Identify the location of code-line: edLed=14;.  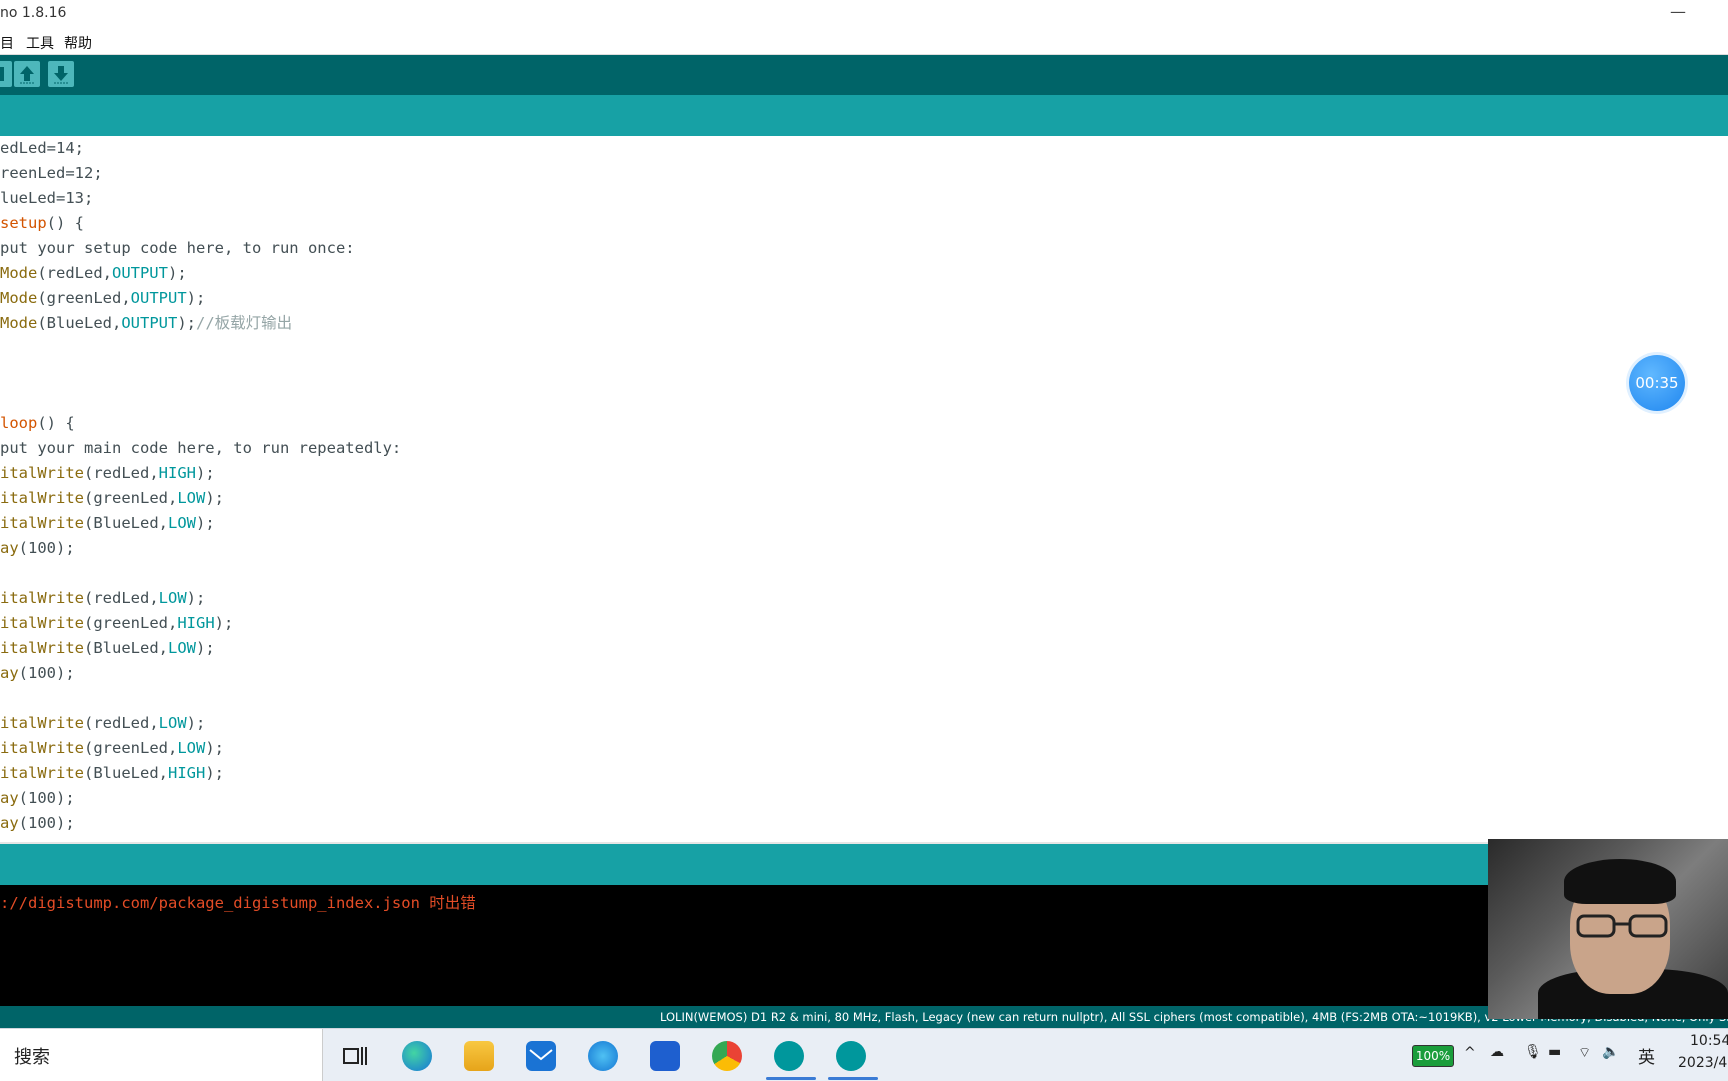
(42, 148).